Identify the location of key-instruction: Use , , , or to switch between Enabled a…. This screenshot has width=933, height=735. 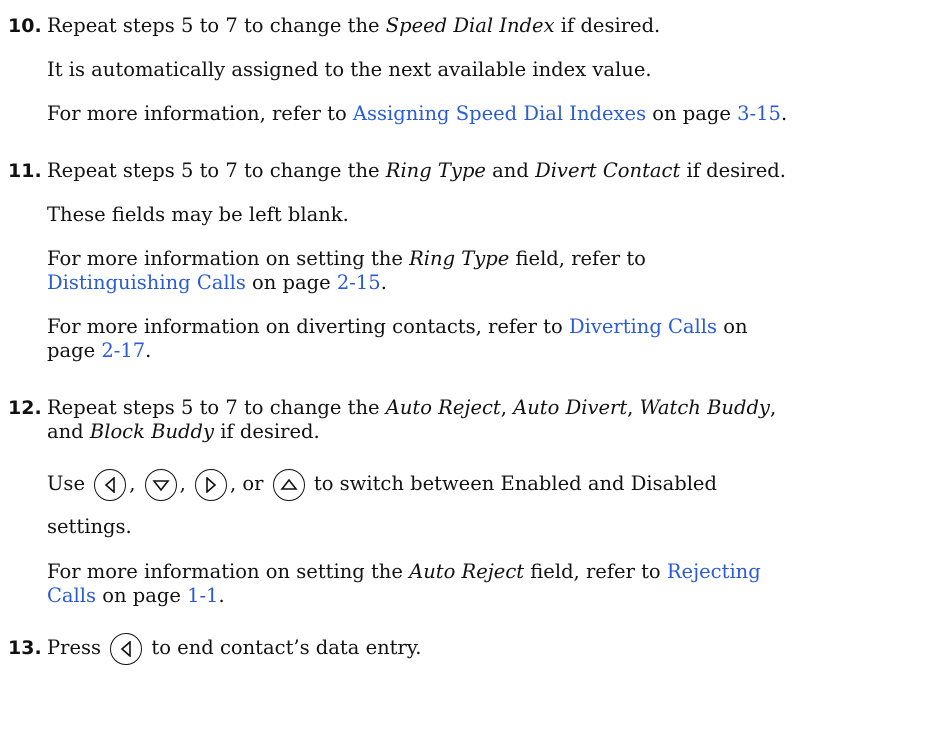
(382, 484).